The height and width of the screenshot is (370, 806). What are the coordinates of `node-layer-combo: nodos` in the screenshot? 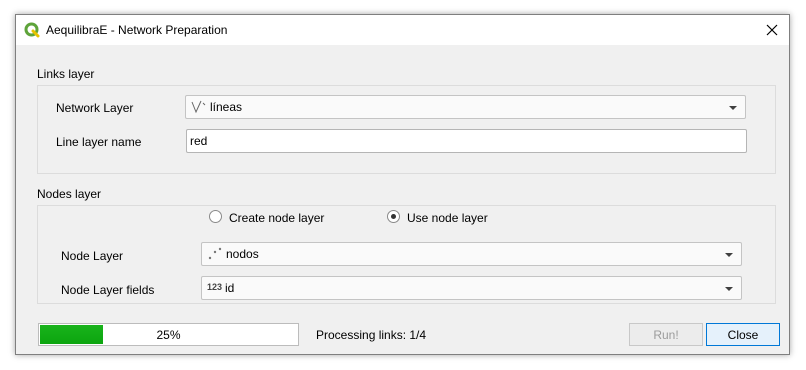 It's located at (471, 254).